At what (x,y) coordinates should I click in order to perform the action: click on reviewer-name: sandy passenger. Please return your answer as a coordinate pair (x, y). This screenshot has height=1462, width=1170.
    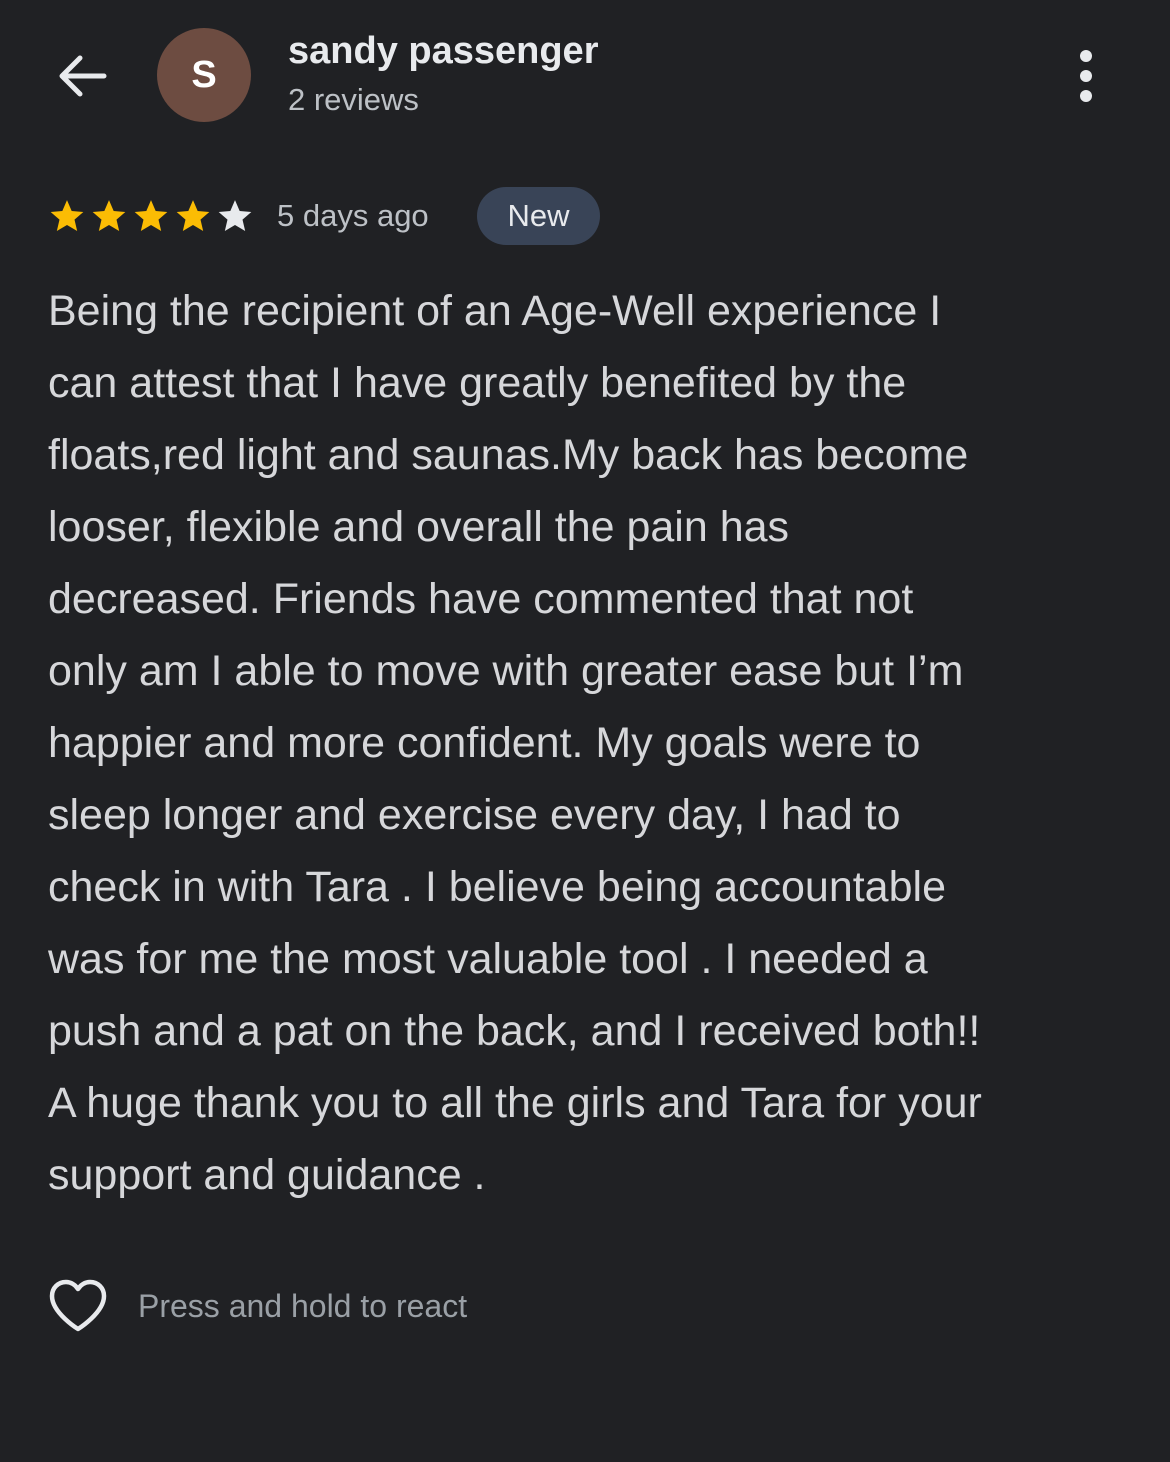
    Looking at the image, I should click on (443, 51).